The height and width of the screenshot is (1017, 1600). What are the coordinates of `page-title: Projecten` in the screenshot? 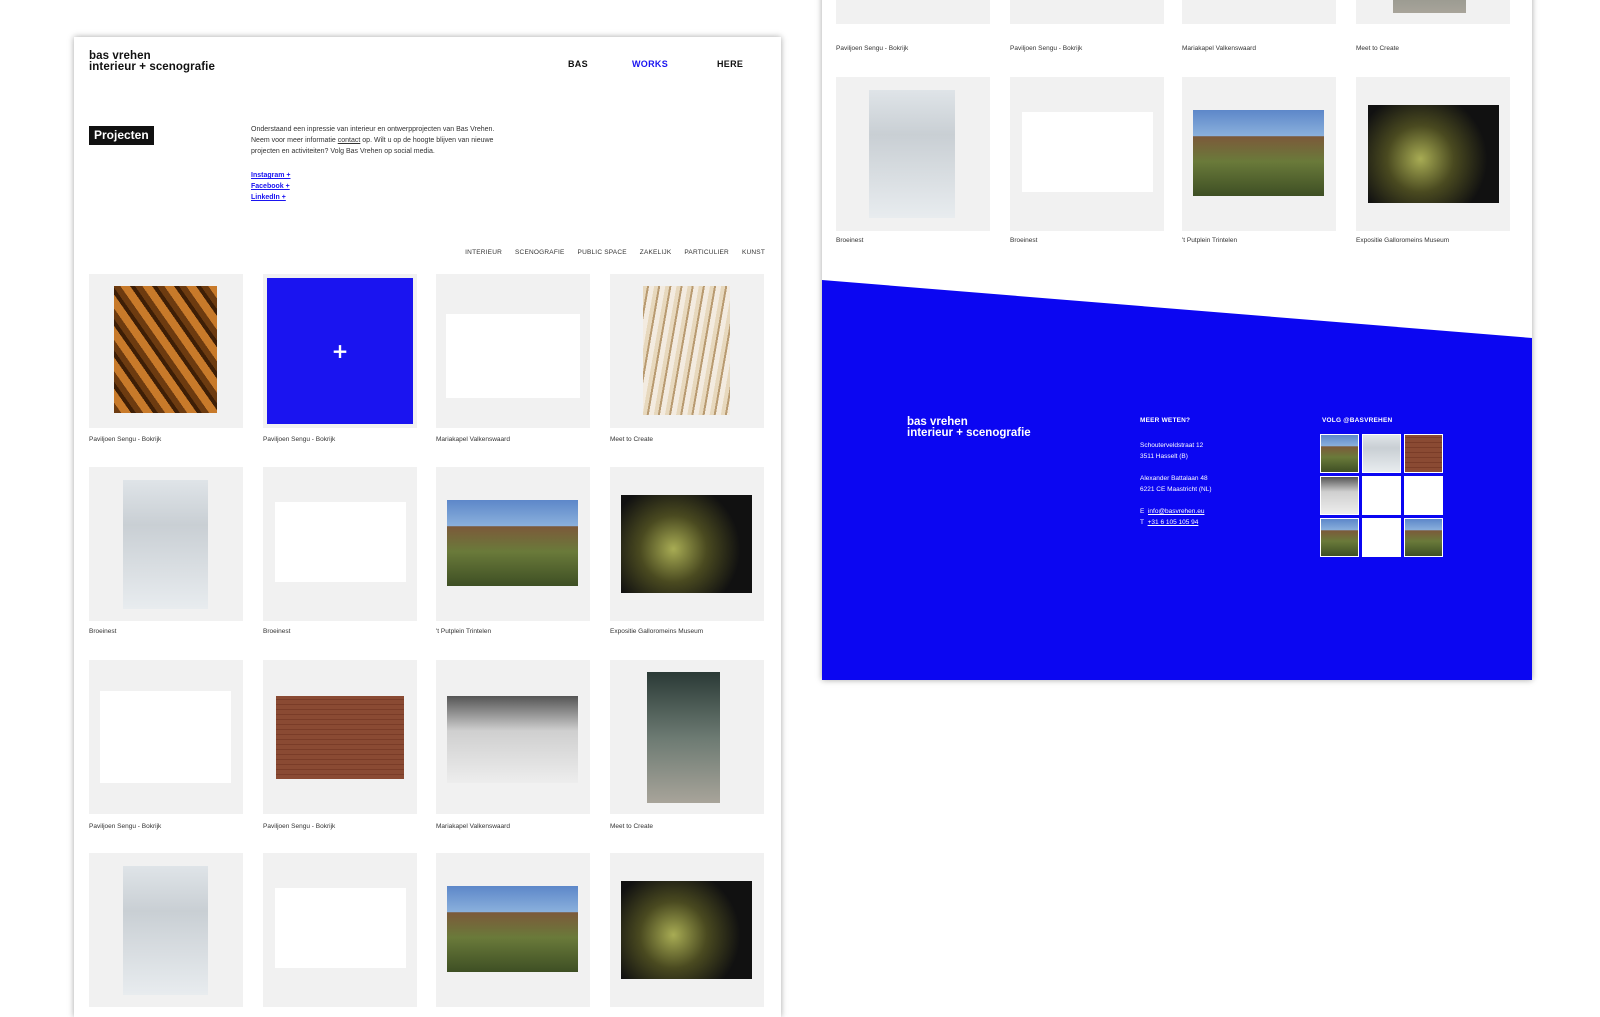 It's located at (121, 135).